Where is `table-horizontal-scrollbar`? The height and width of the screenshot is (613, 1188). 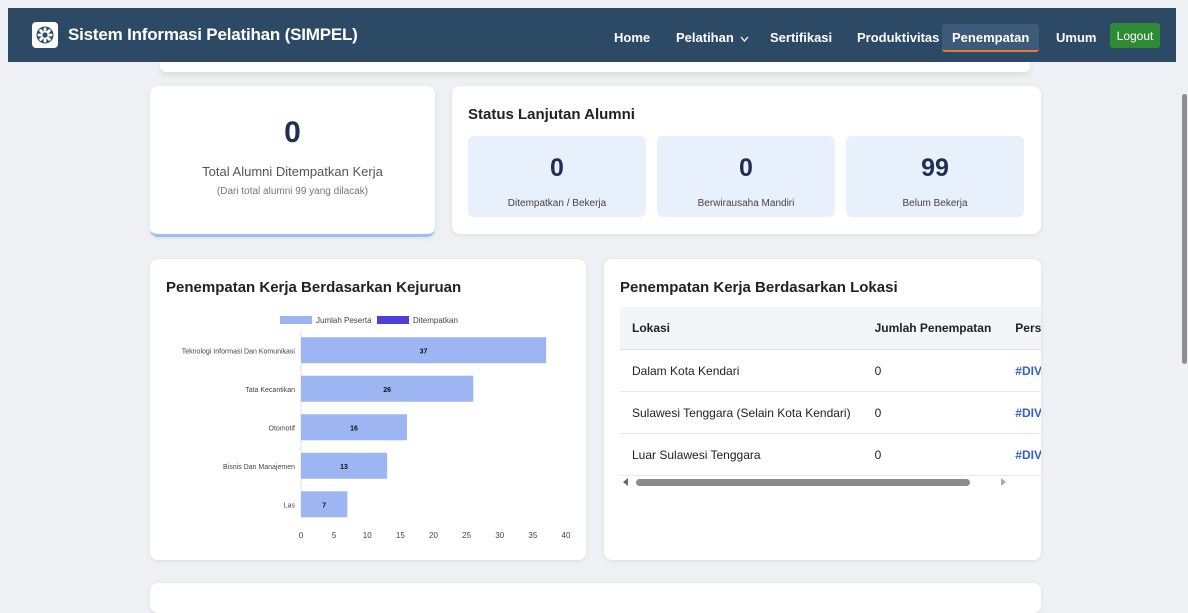 table-horizontal-scrollbar is located at coordinates (822, 482).